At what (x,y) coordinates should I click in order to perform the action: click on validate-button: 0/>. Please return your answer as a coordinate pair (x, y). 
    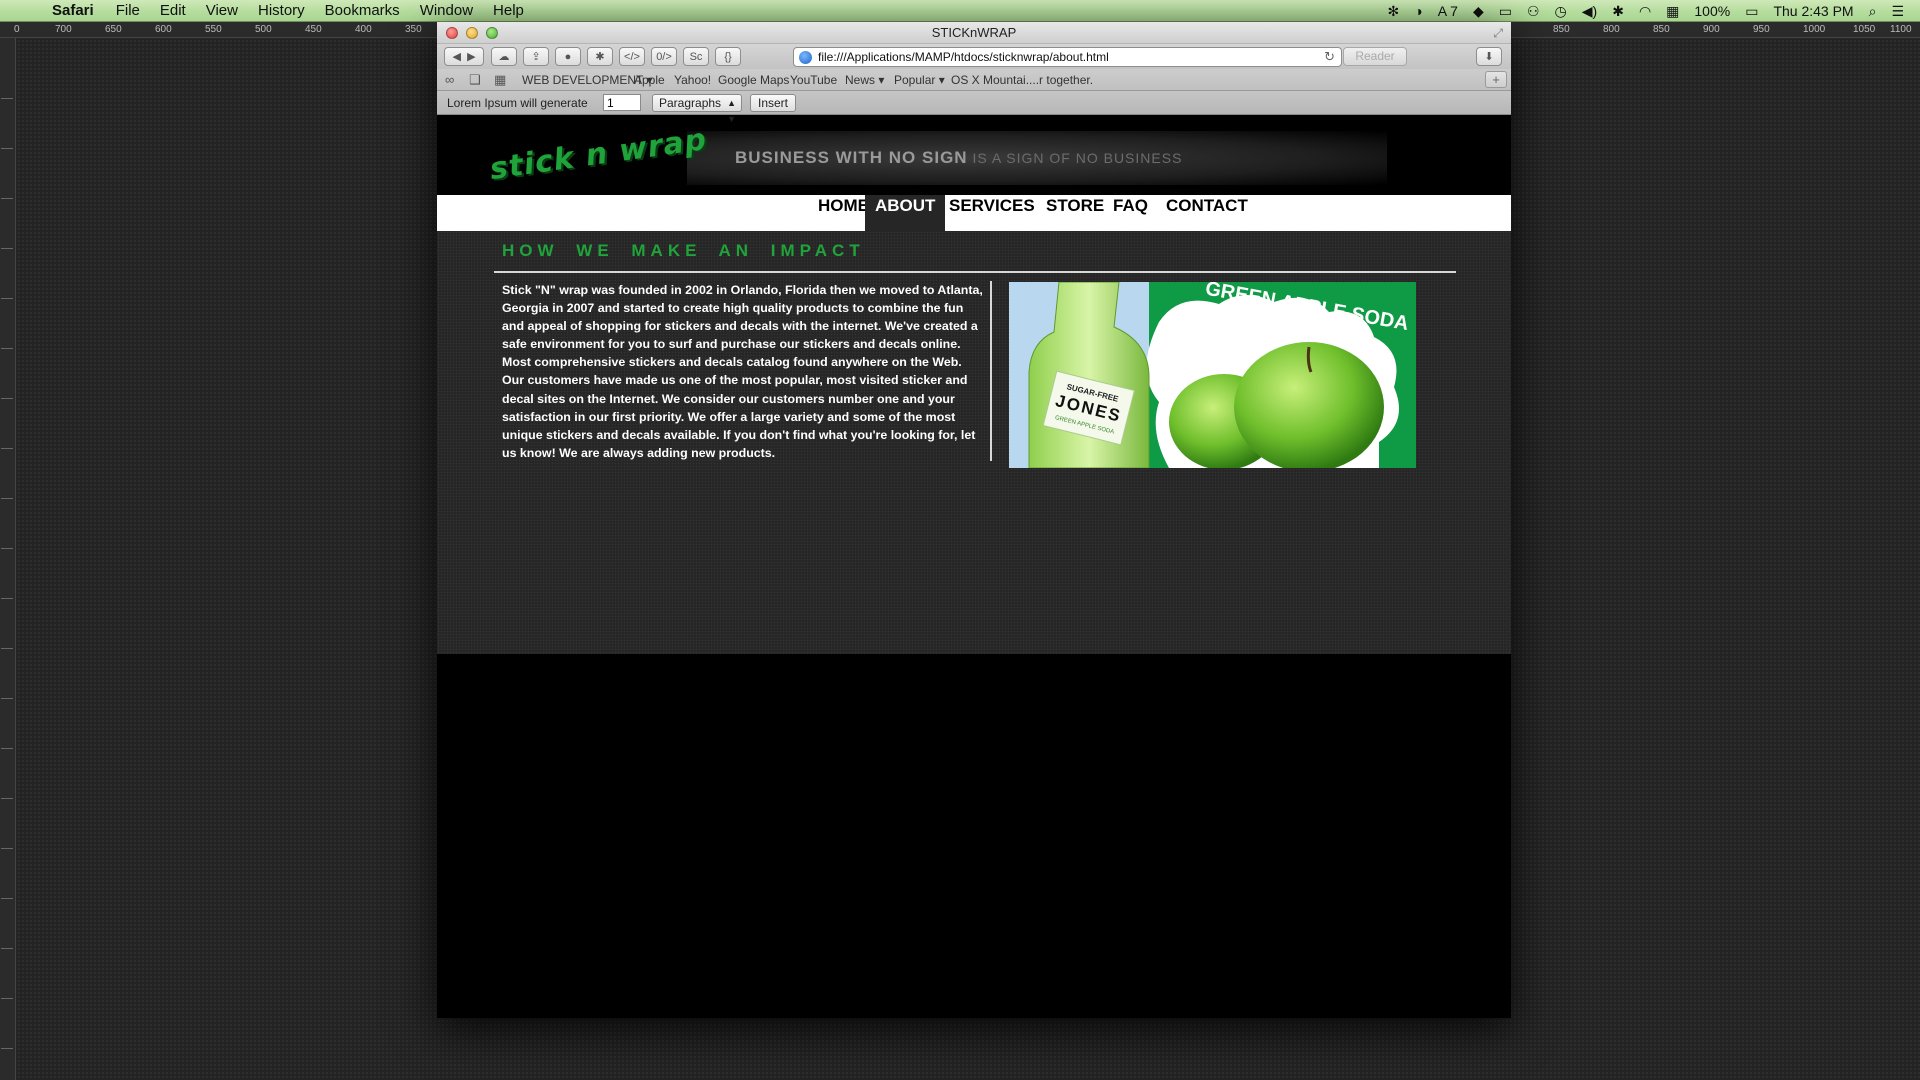
    Looking at the image, I should click on (664, 56).